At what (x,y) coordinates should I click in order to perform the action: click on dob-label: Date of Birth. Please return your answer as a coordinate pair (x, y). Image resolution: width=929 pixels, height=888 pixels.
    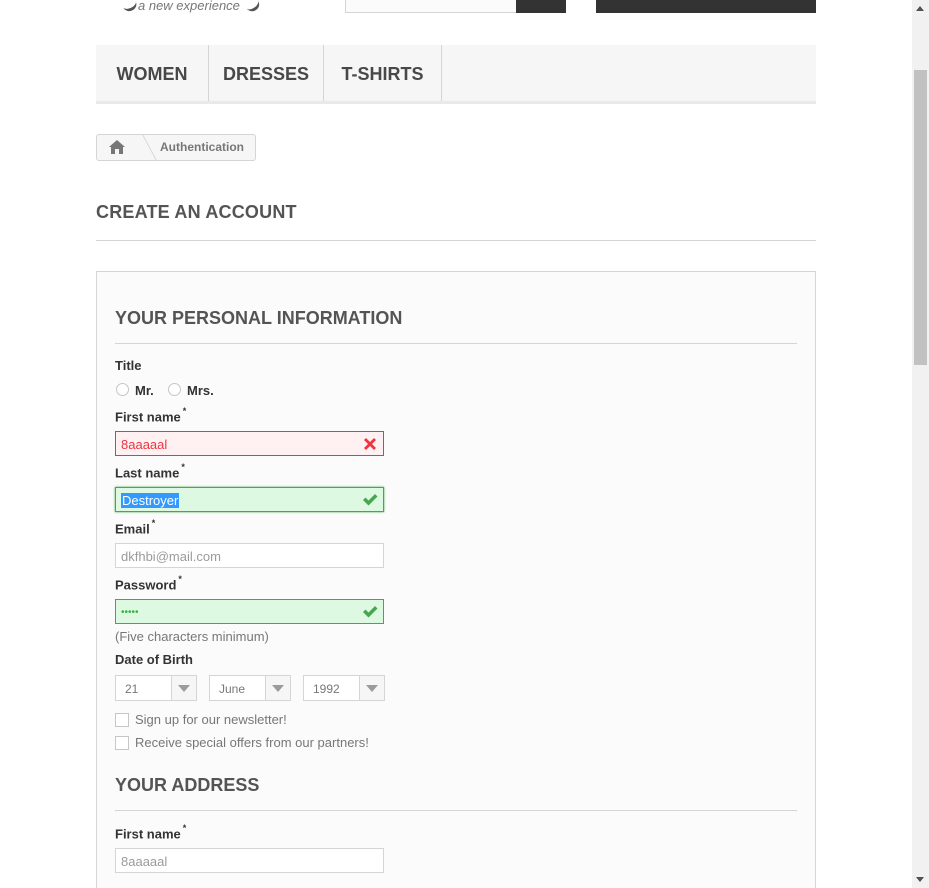
    Looking at the image, I should click on (154, 659).